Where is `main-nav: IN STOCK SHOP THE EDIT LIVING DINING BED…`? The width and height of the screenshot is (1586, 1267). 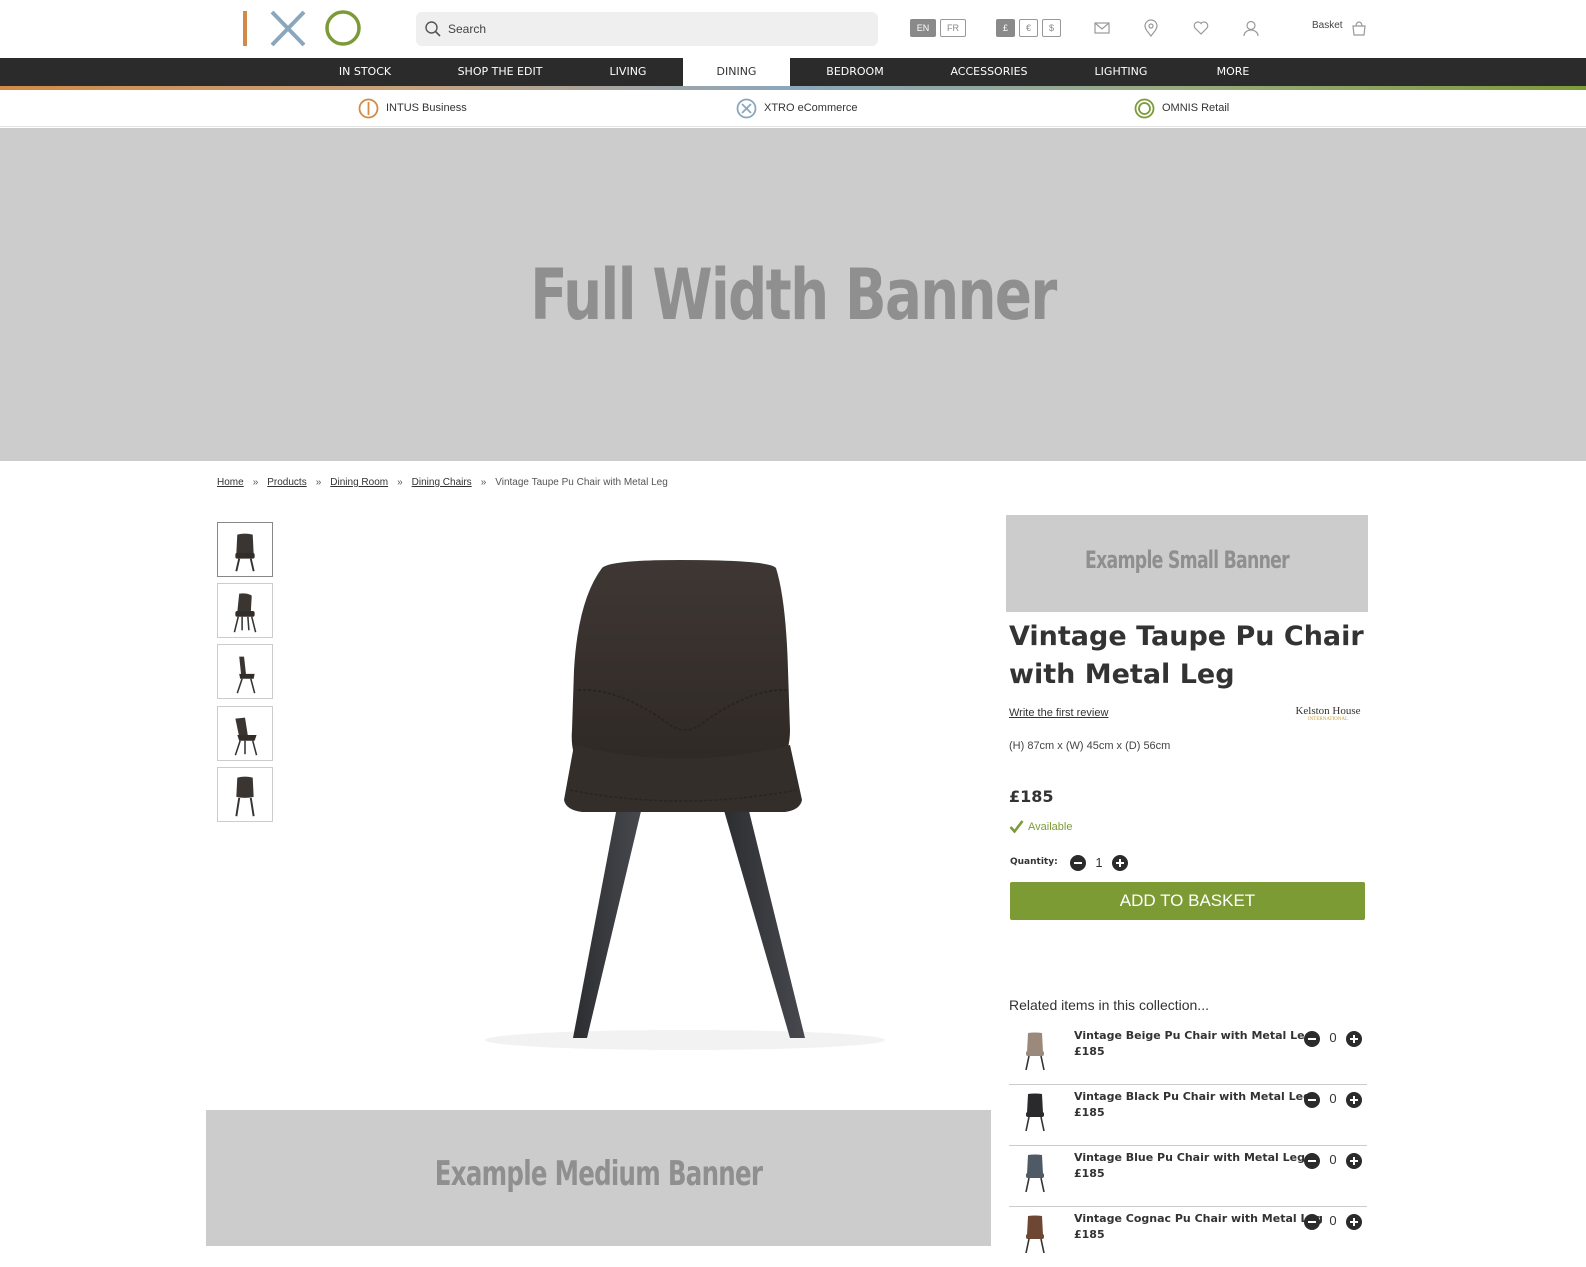
main-nav: IN STOCK SHOP THE EDIT LIVING DINING BED… is located at coordinates (793, 72).